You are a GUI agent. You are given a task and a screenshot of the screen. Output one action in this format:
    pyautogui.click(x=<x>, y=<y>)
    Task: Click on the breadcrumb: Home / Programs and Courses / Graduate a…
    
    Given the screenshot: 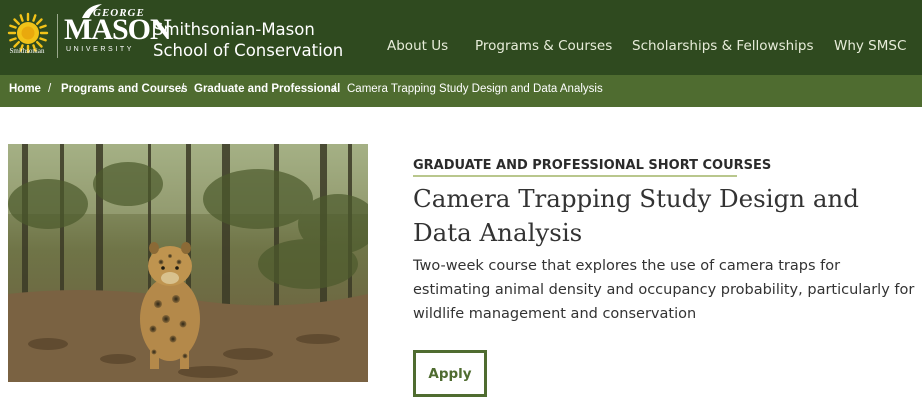 What is the action you would take?
    pyautogui.click(x=461, y=91)
    